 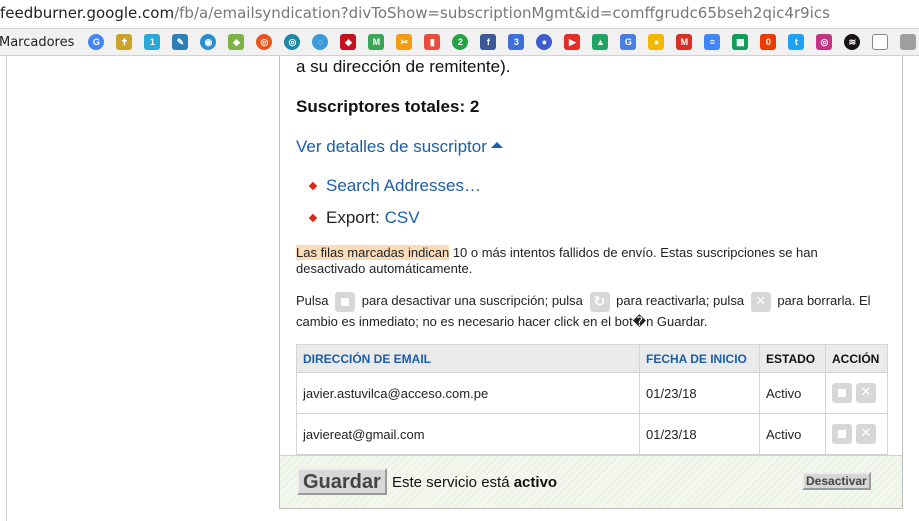 I want to click on subscriber-details-label: Ver detalles de suscriptor, so click(x=391, y=147).